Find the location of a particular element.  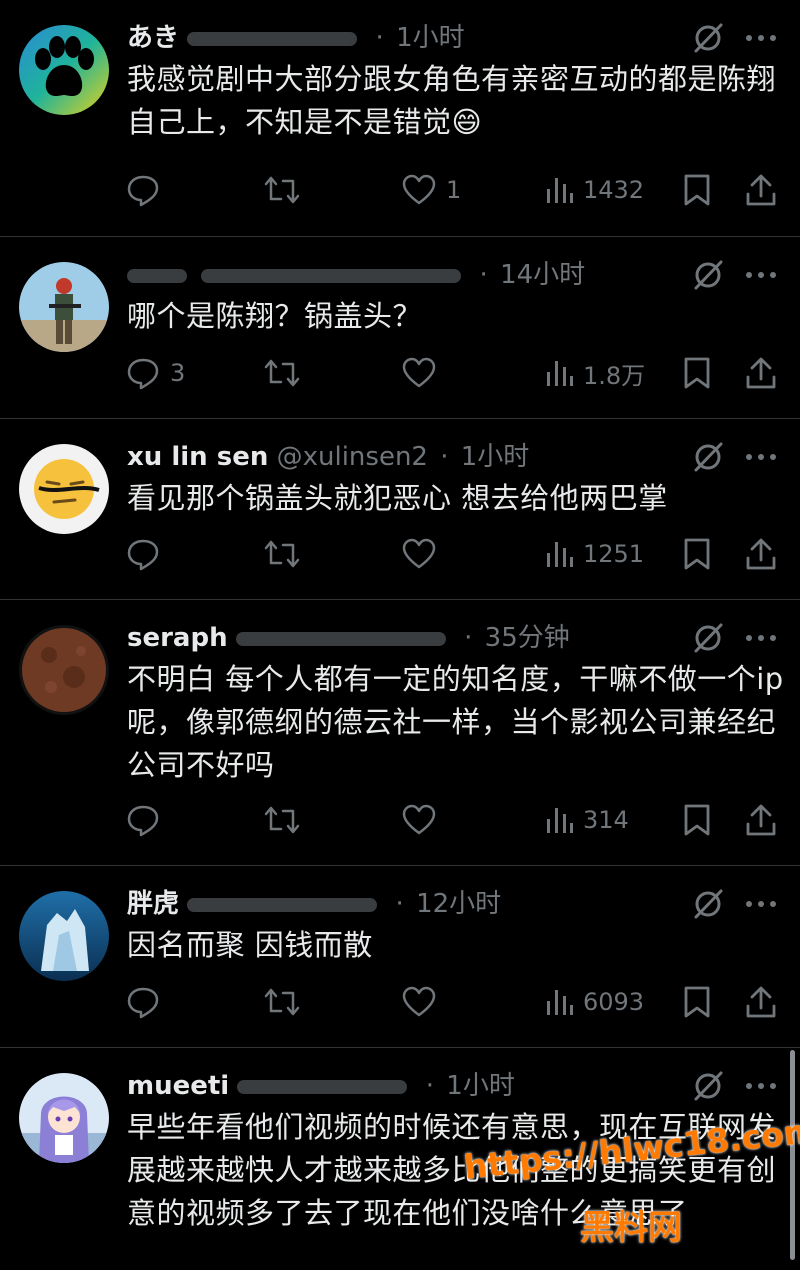

action-bar: 314 is located at coordinates (400, 820).